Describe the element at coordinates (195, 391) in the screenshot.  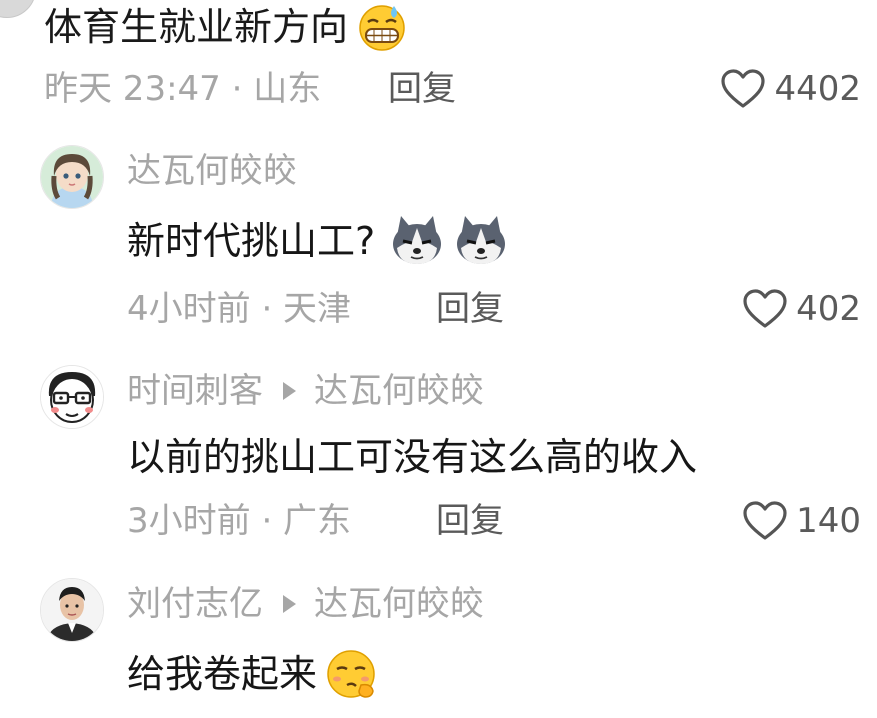
I see `author-name: 时间刺客` at that location.